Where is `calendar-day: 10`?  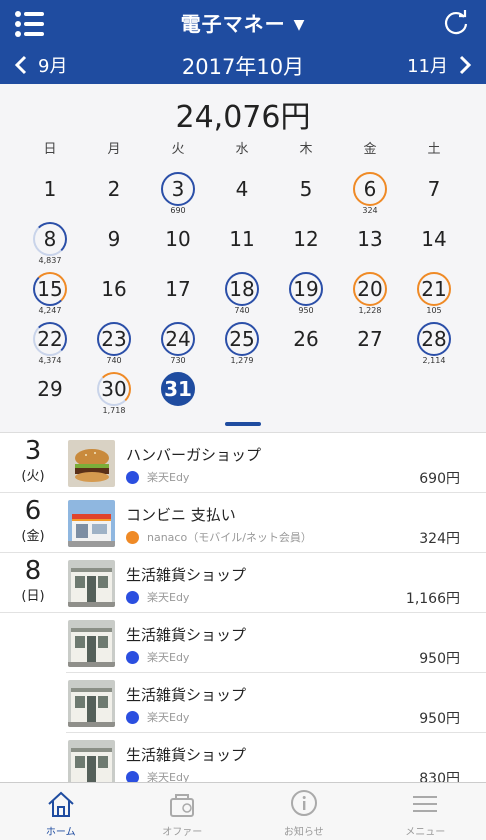
calendar-day: 10 is located at coordinates (178, 243).